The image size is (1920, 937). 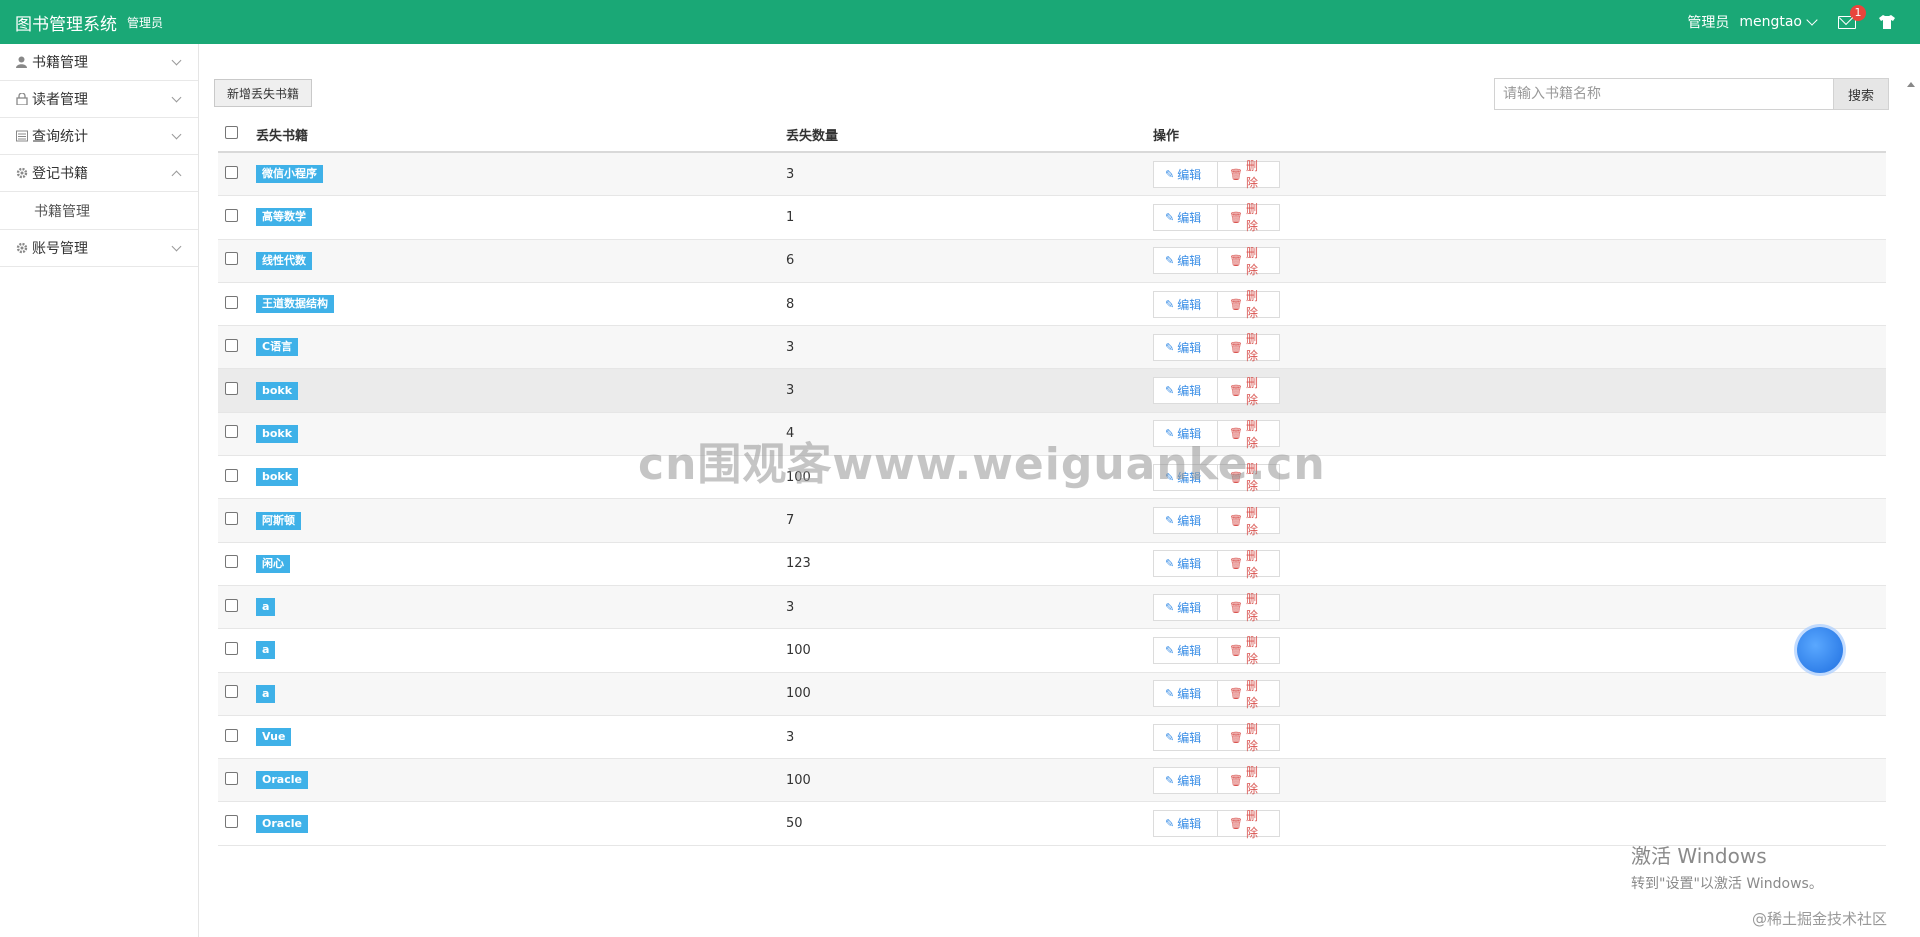 I want to click on table-row: 高等数学 1 ✎ 编辑 🗑 删除, so click(x=1052, y=218).